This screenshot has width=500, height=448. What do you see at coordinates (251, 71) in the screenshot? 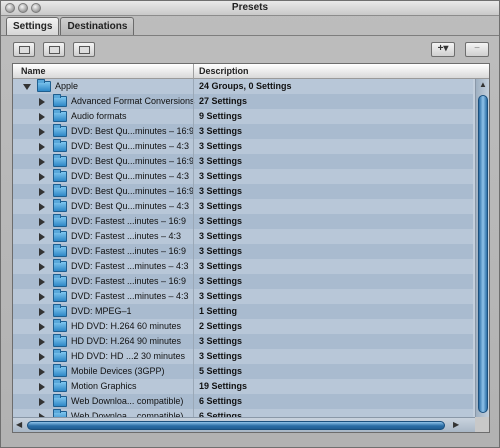
I see `column-header: Name Description` at bounding box center [251, 71].